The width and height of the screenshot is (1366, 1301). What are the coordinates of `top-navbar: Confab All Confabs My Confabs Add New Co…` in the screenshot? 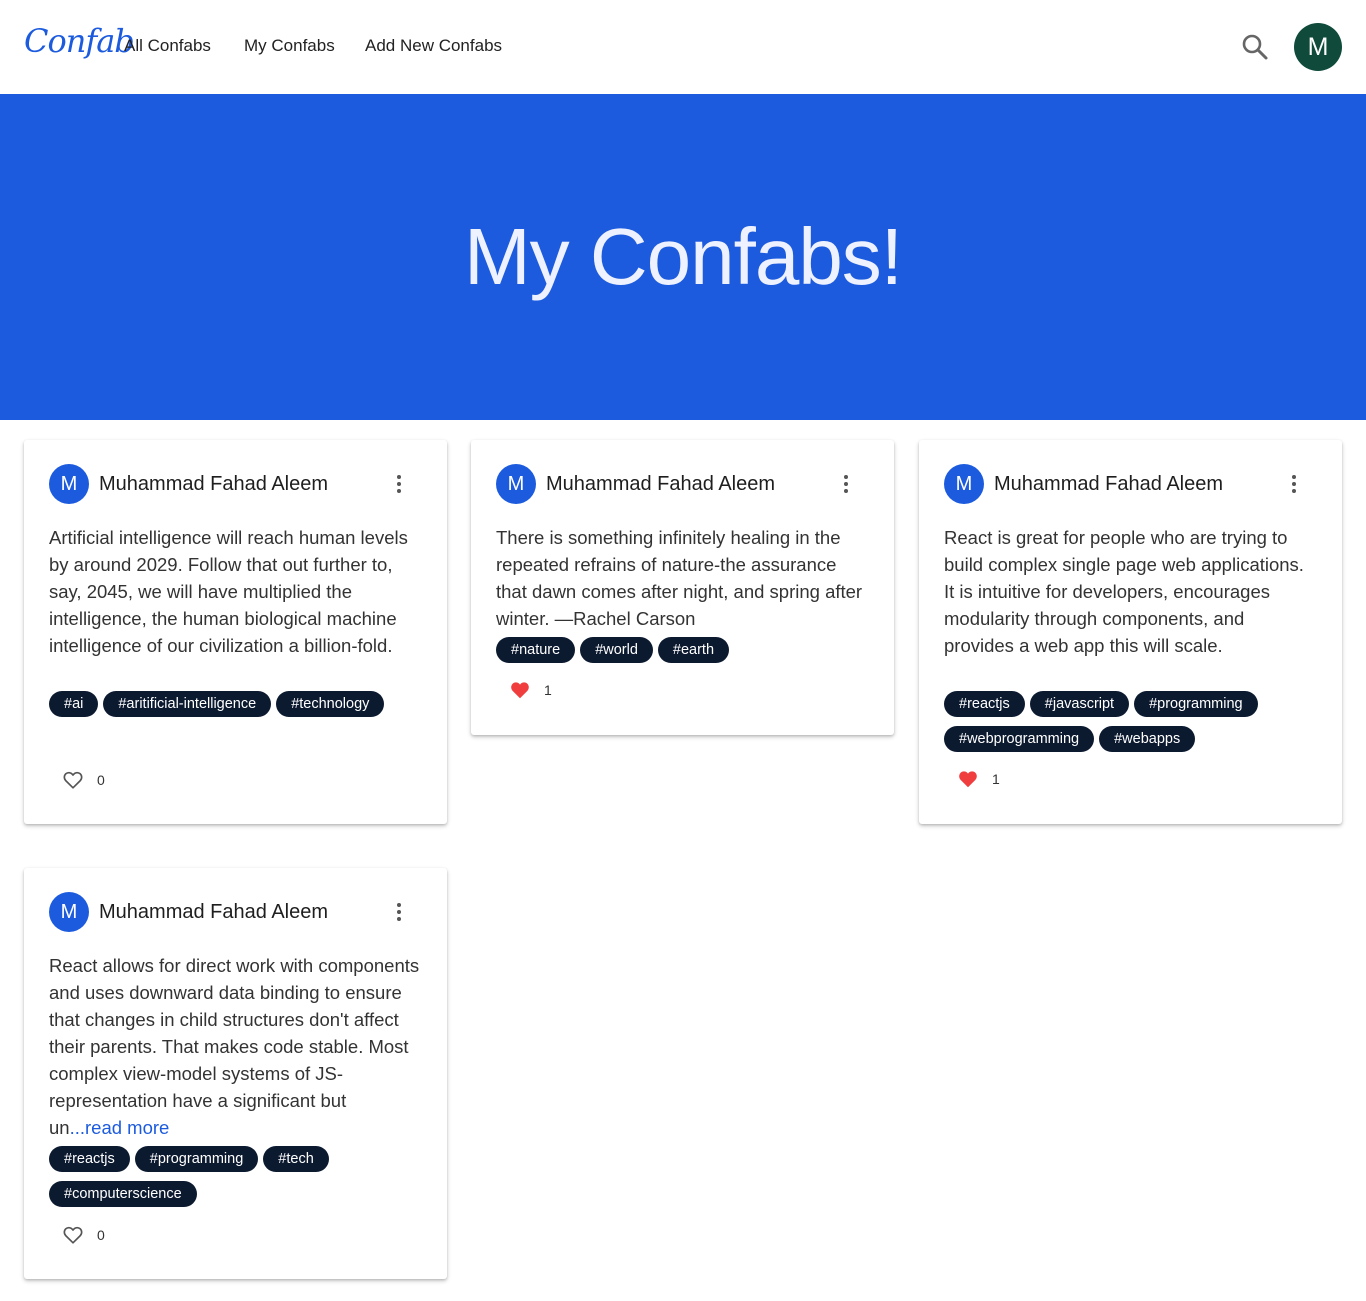 It's located at (683, 47).